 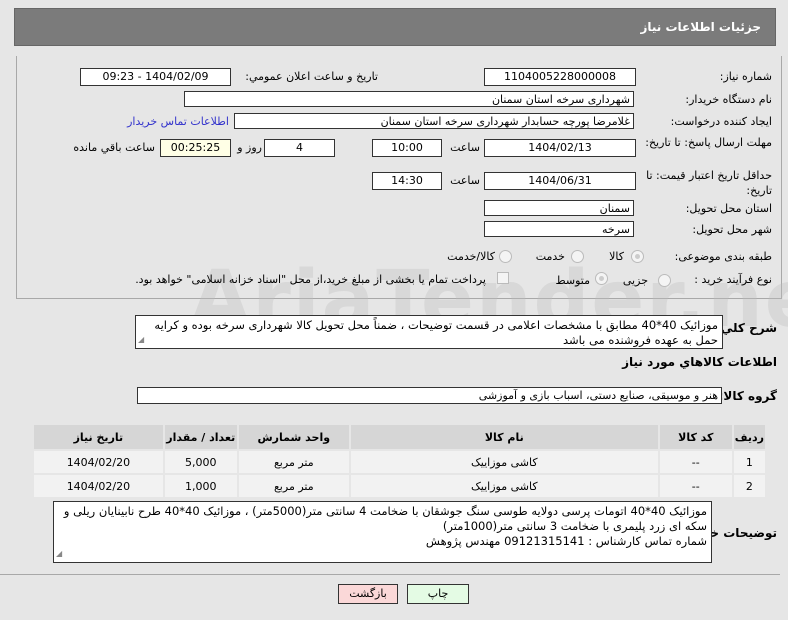 I want to click on validity-date-field: 1404/06/31, so click(x=560, y=181).